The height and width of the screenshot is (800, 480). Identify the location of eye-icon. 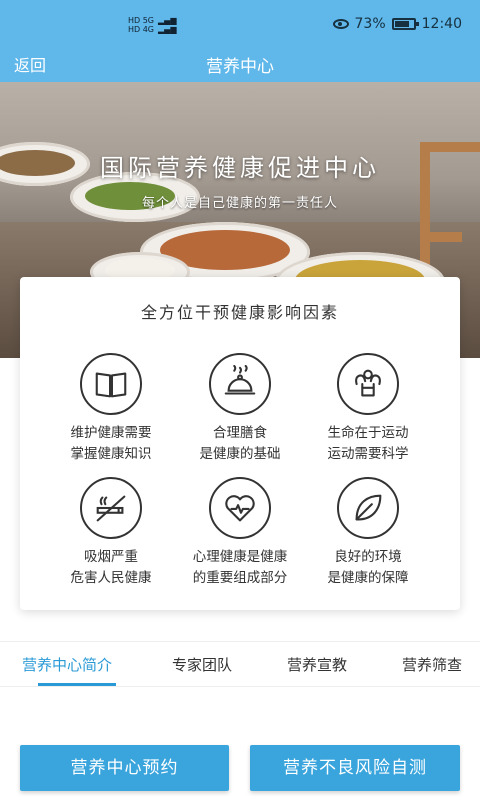
(340, 24).